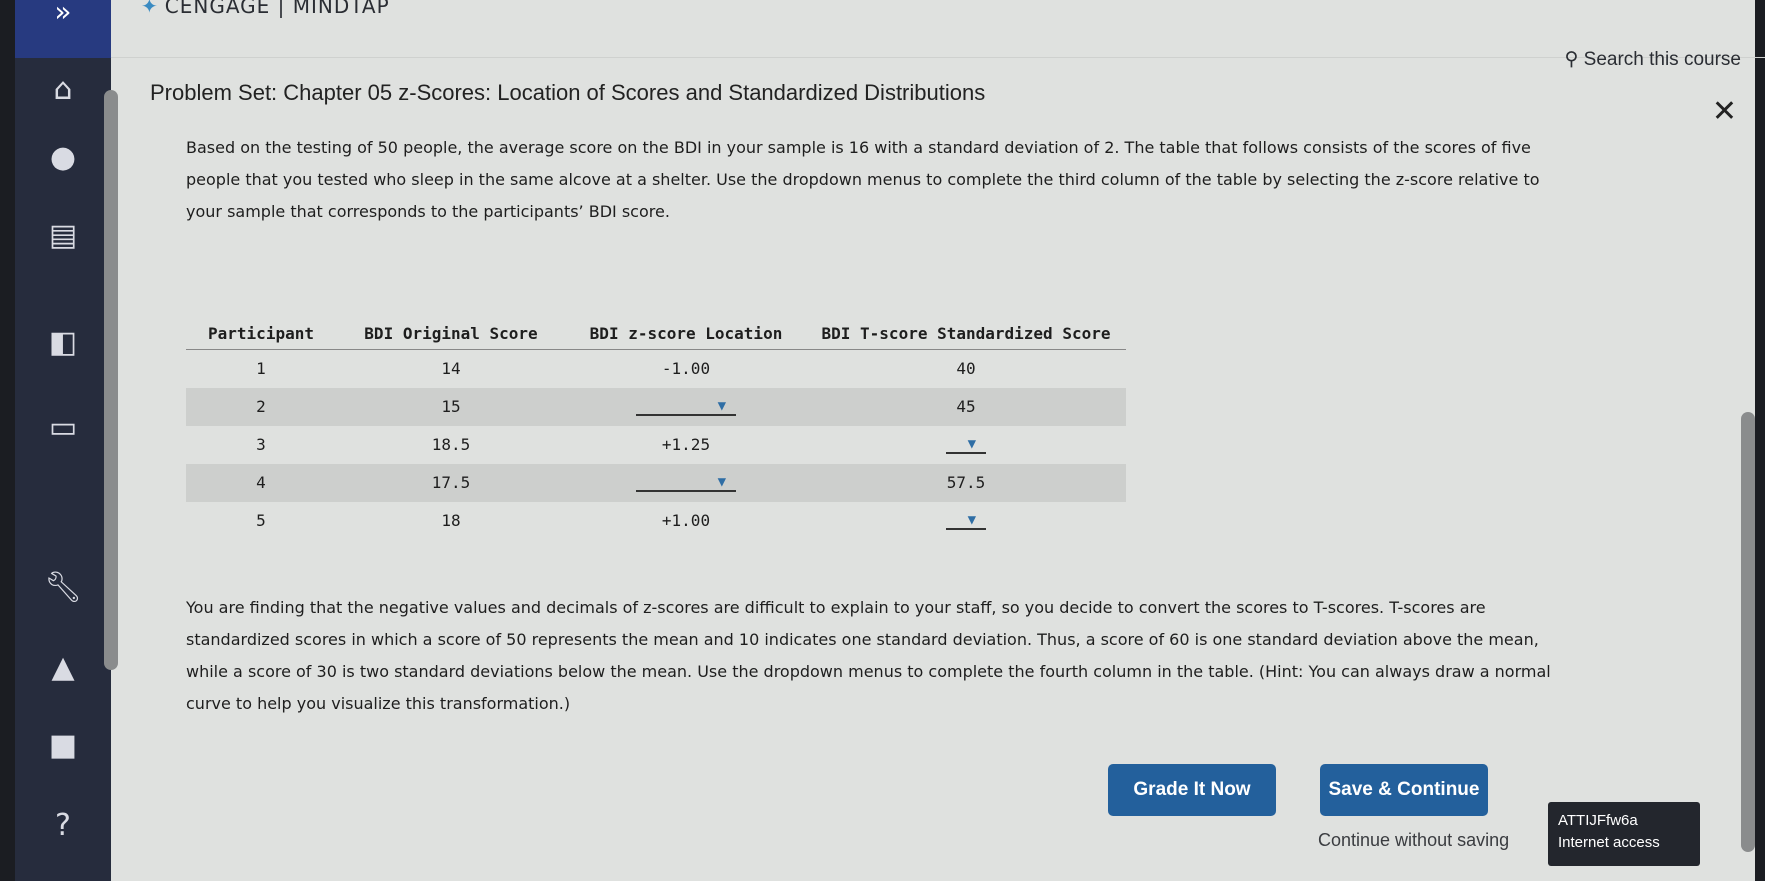 The height and width of the screenshot is (881, 1765). Describe the element at coordinates (966, 406) in the screenshot. I see `cell: 45` at that location.